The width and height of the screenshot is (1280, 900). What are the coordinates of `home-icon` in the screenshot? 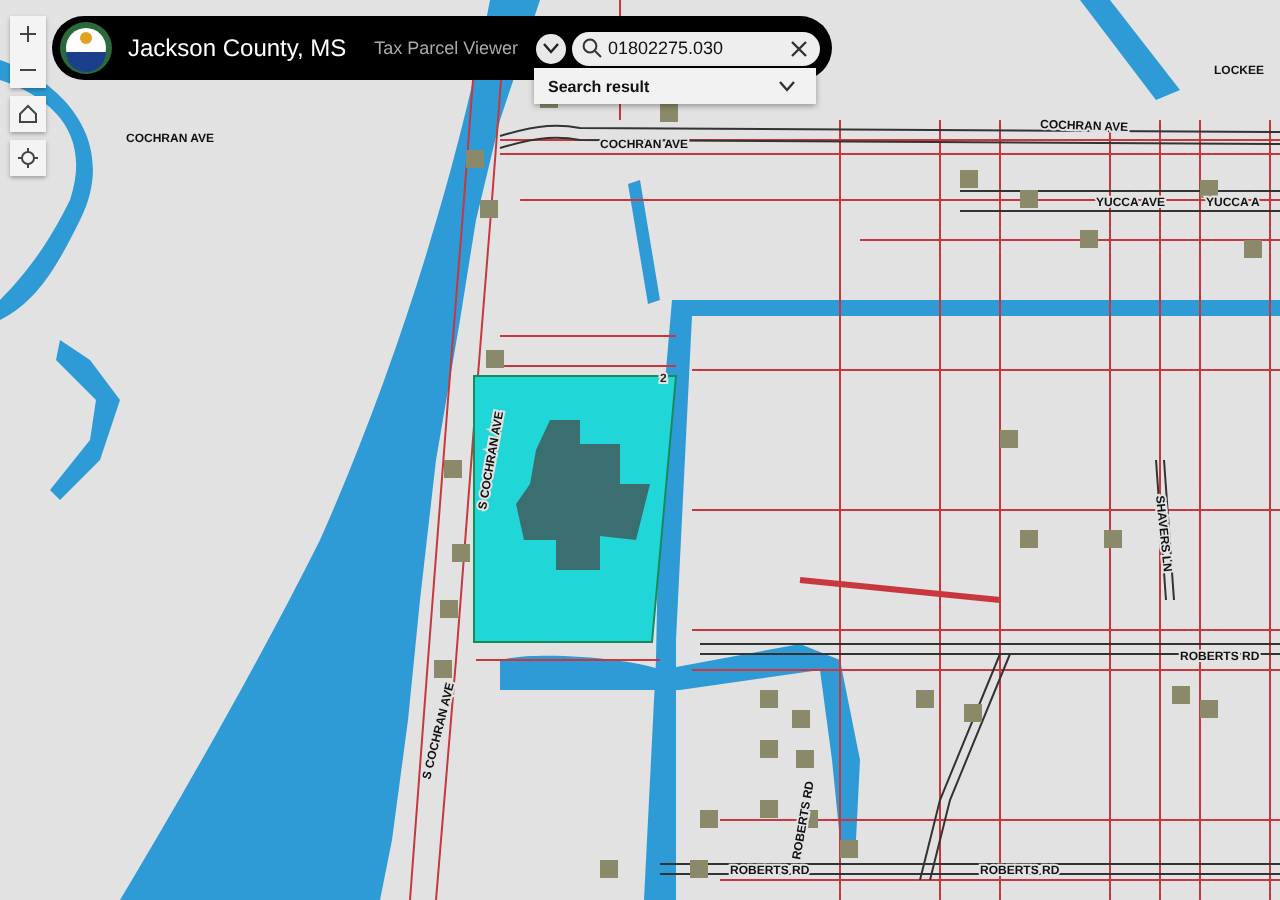 It's located at (28, 114).